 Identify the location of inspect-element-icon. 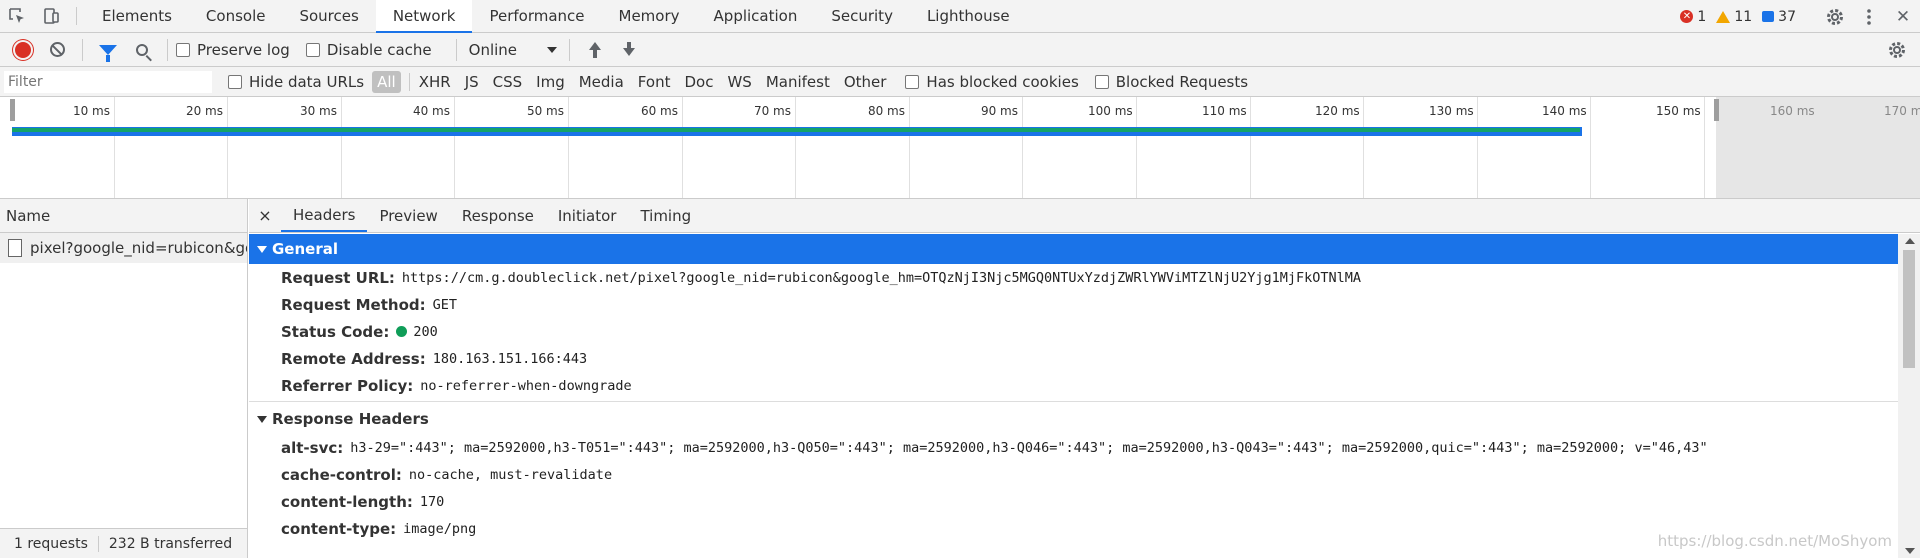
(17, 16).